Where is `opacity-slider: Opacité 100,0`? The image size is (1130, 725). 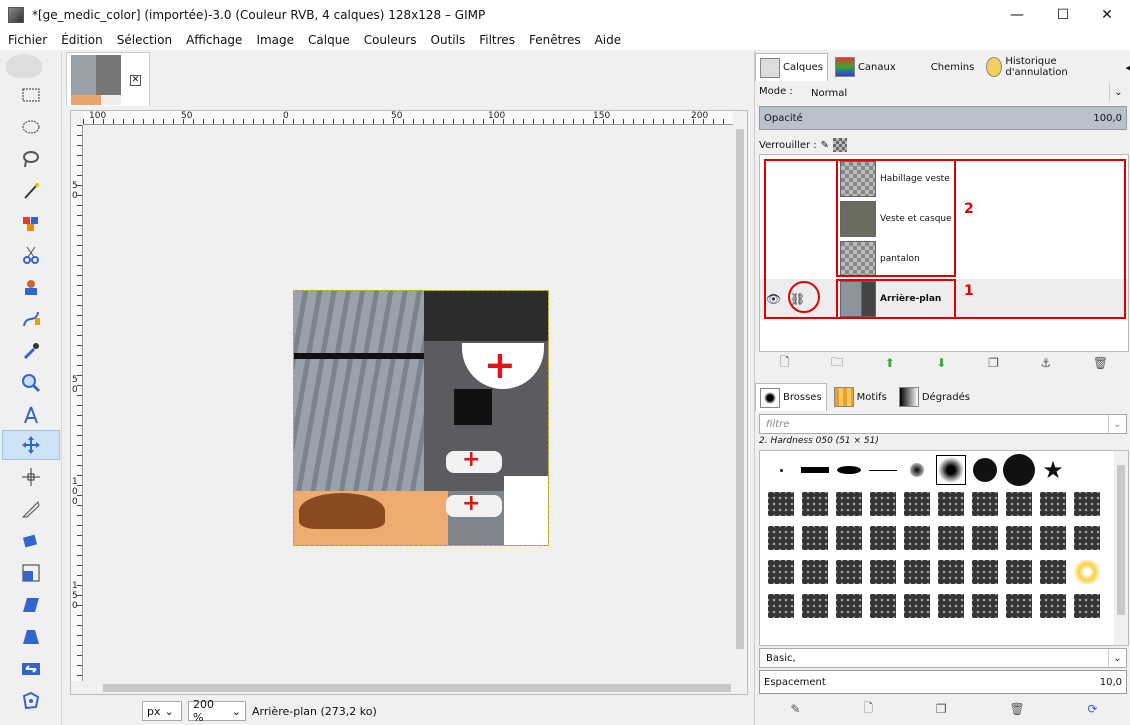
opacity-slider: Opacité 100,0 is located at coordinates (943, 118).